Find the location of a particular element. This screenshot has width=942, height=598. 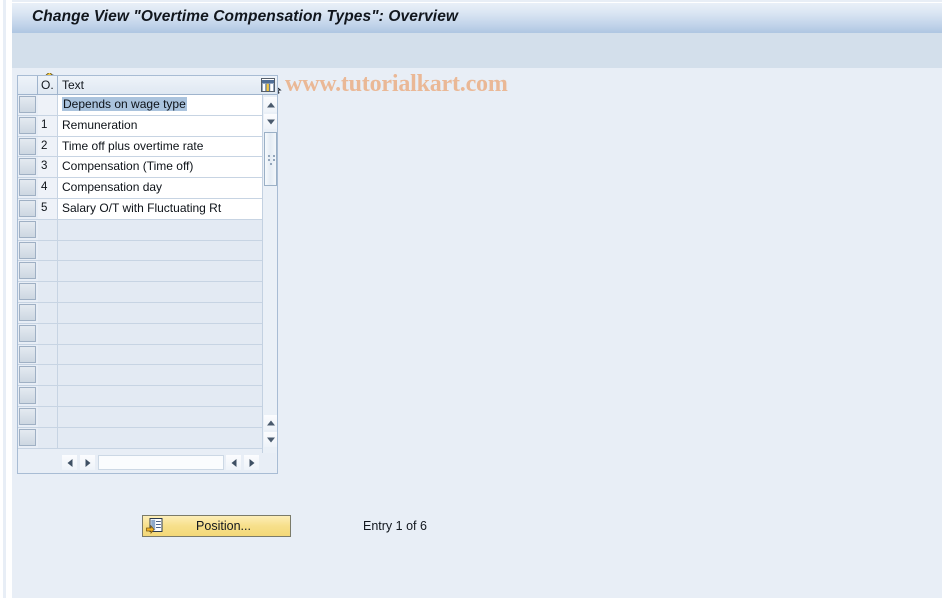

cell-text: Compensation (Time off) is located at coordinates (160, 167).